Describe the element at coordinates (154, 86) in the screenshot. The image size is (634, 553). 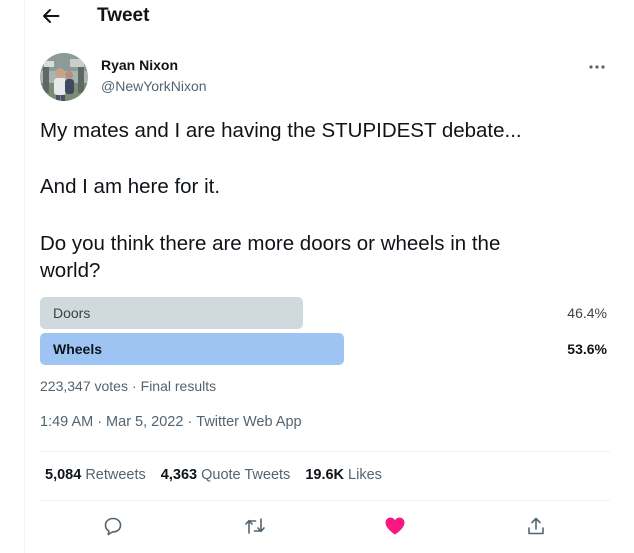
I see `author-handle: @NewYorkNixon` at that location.